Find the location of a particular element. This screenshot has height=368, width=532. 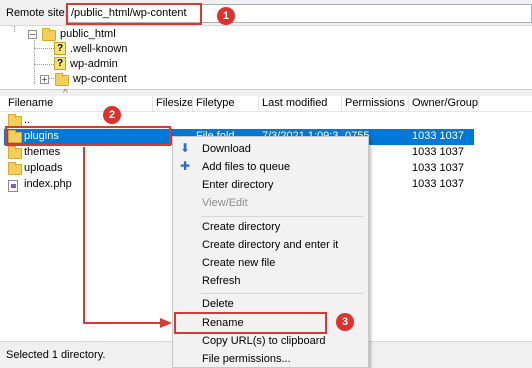

tree-item-label: wp-admin is located at coordinates (94, 64).